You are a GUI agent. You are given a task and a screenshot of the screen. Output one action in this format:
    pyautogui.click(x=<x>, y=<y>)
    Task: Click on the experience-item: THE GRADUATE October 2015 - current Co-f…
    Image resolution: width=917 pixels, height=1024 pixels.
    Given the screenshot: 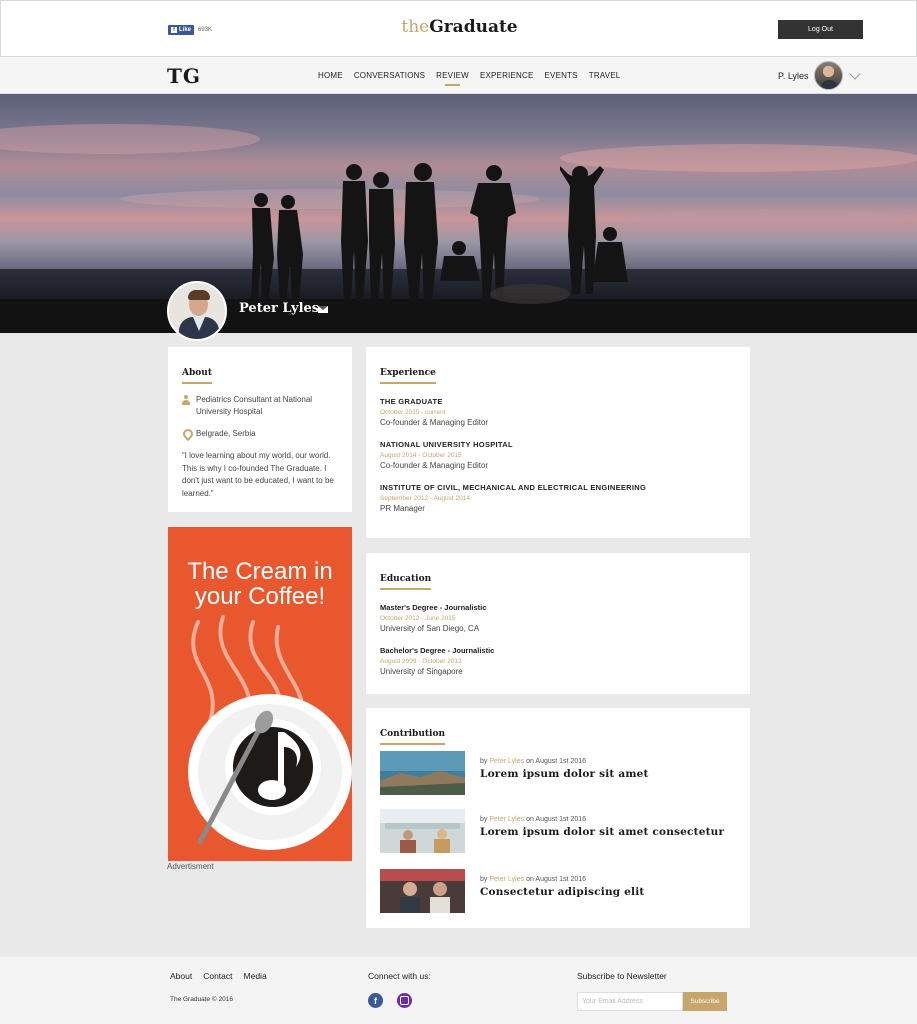 What is the action you would take?
    pyautogui.click(x=558, y=412)
    